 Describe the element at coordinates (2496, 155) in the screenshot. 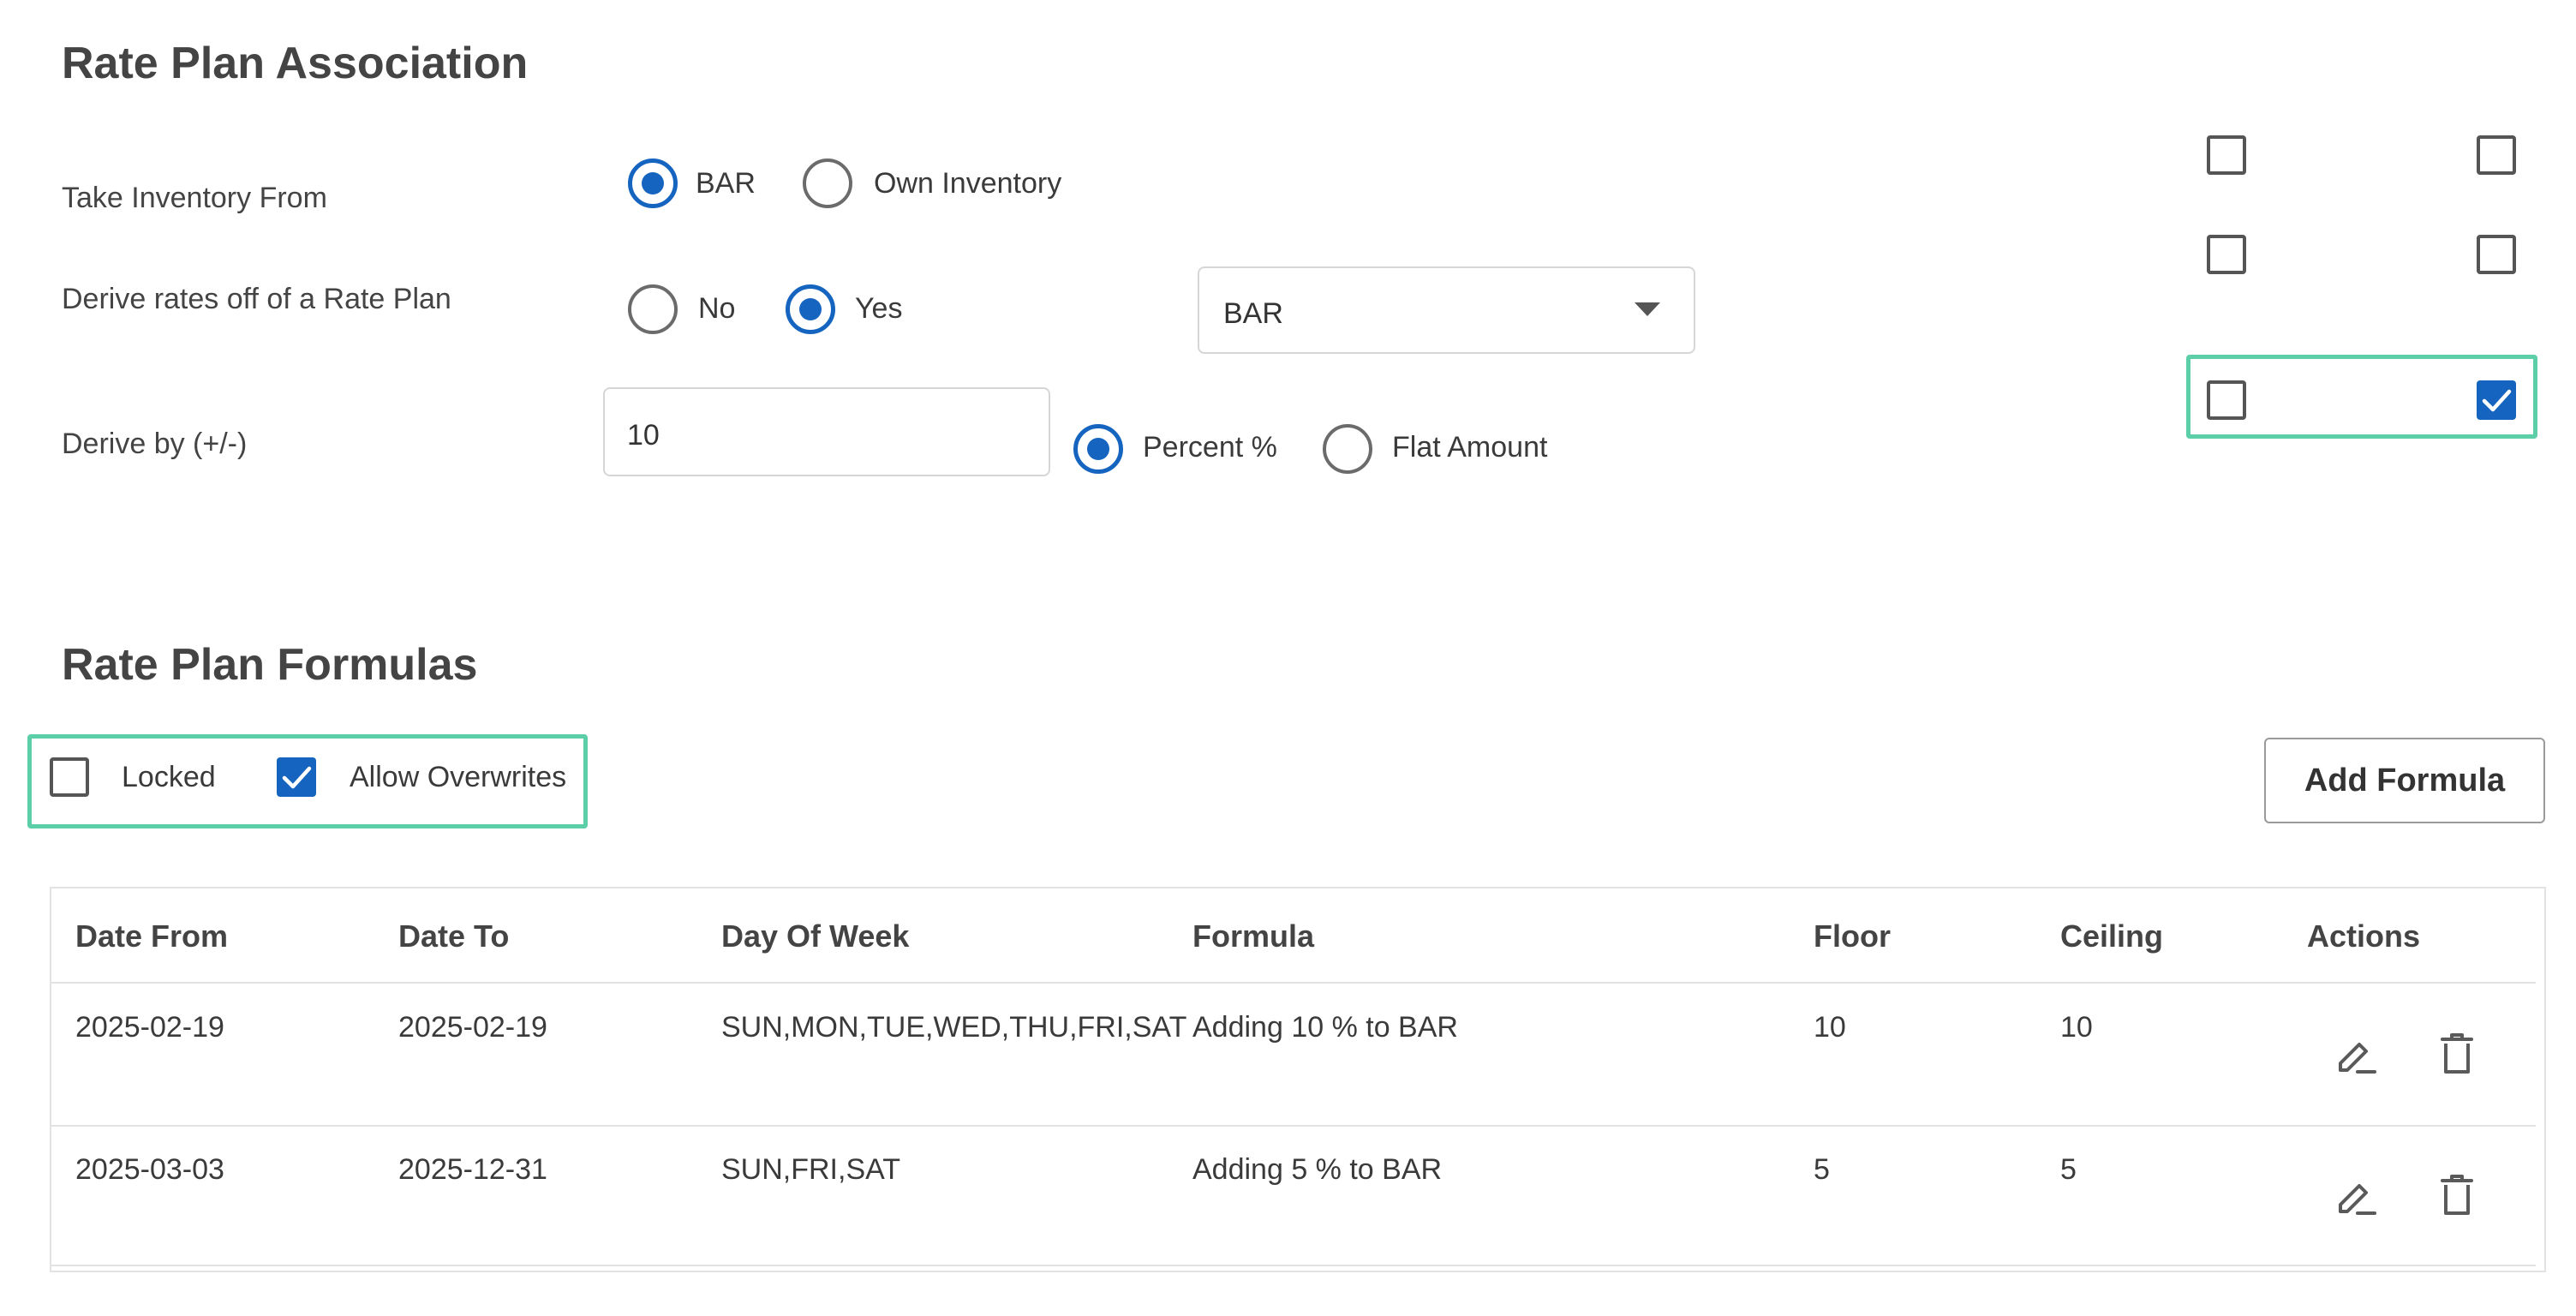

I see `side-checkbox-1-right` at that location.